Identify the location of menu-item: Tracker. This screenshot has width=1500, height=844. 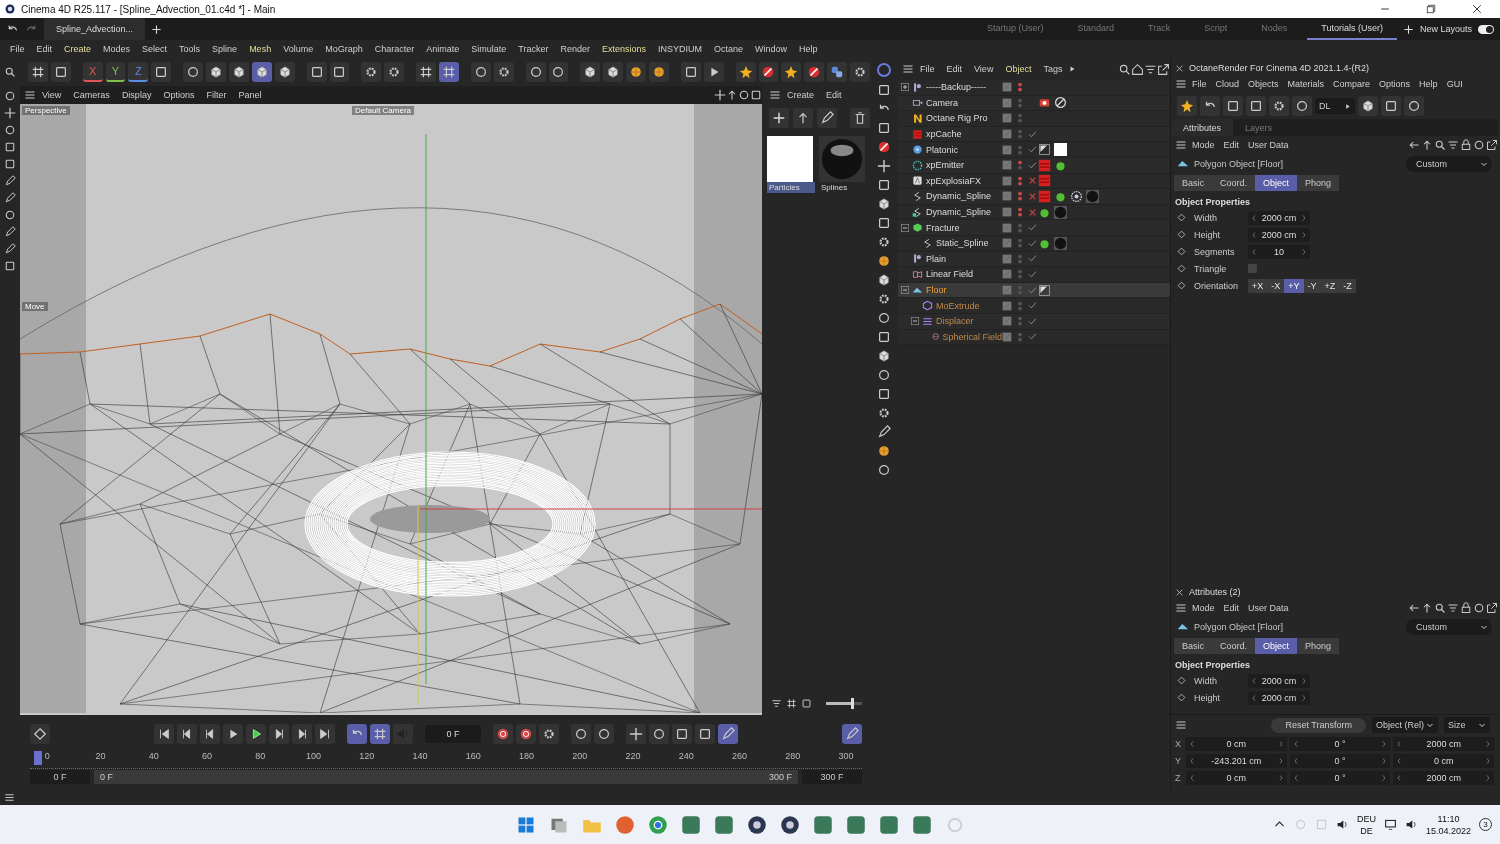
(533, 49).